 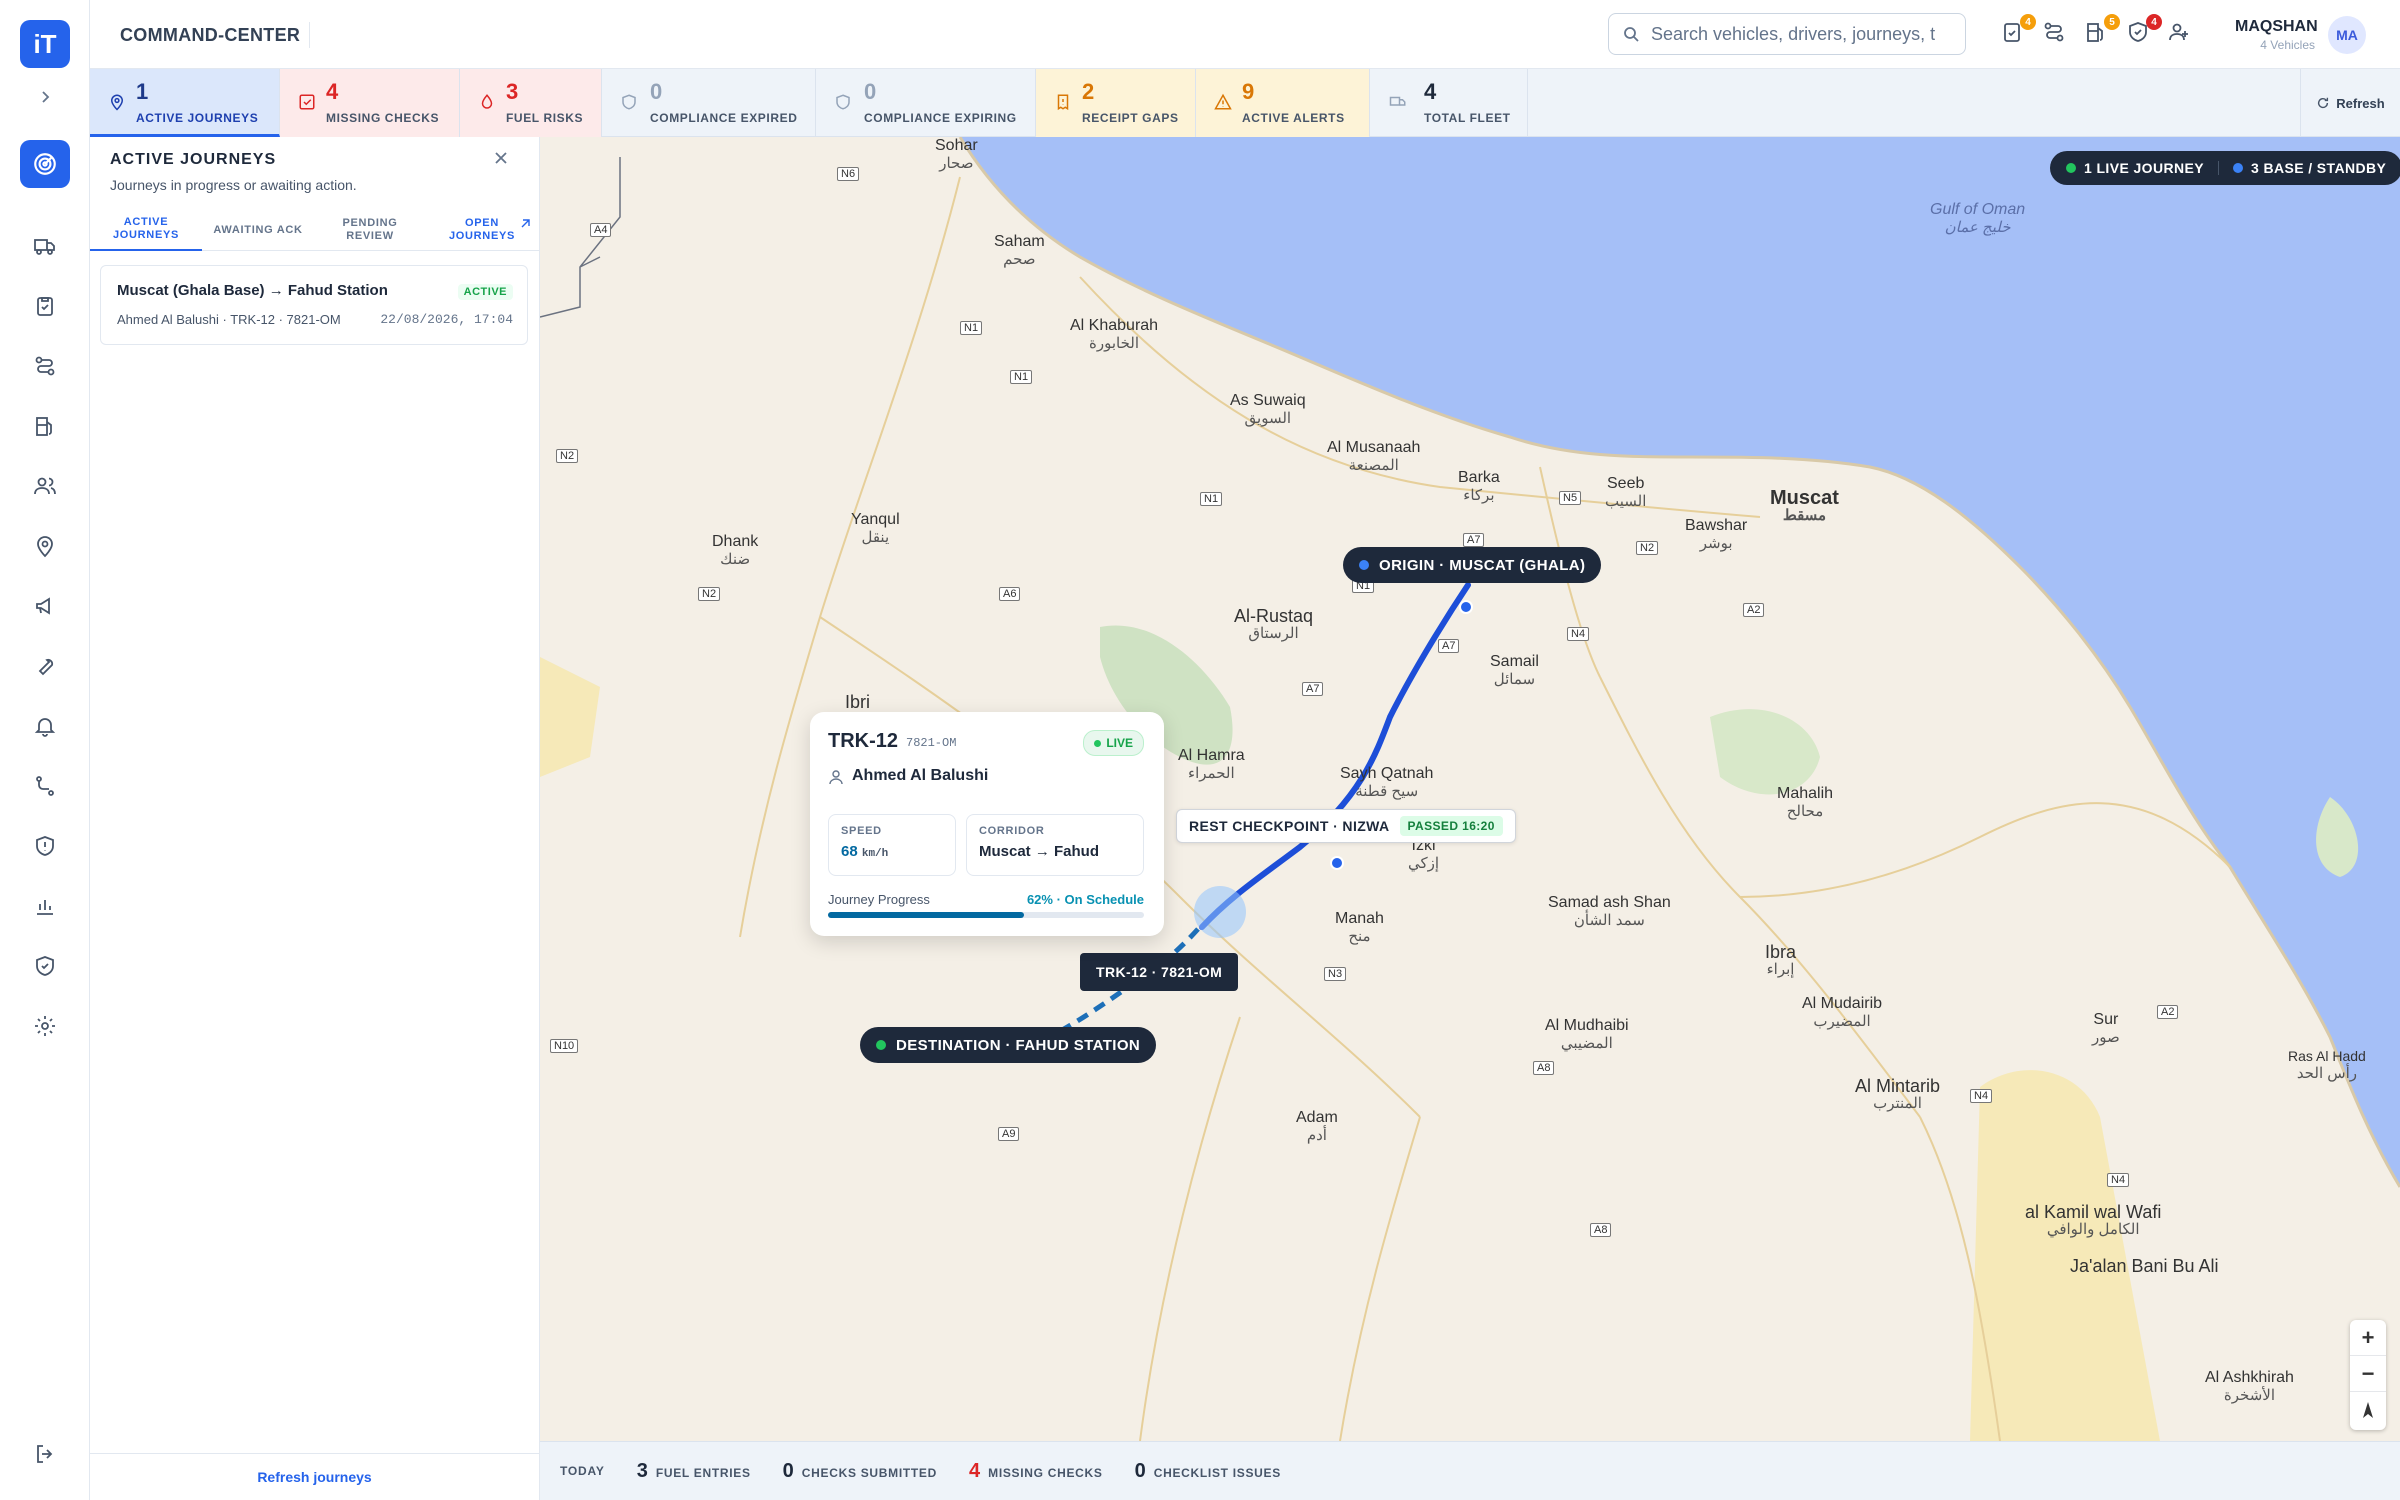 What do you see at coordinates (45, 666) in the screenshot?
I see `wrench-icon` at bounding box center [45, 666].